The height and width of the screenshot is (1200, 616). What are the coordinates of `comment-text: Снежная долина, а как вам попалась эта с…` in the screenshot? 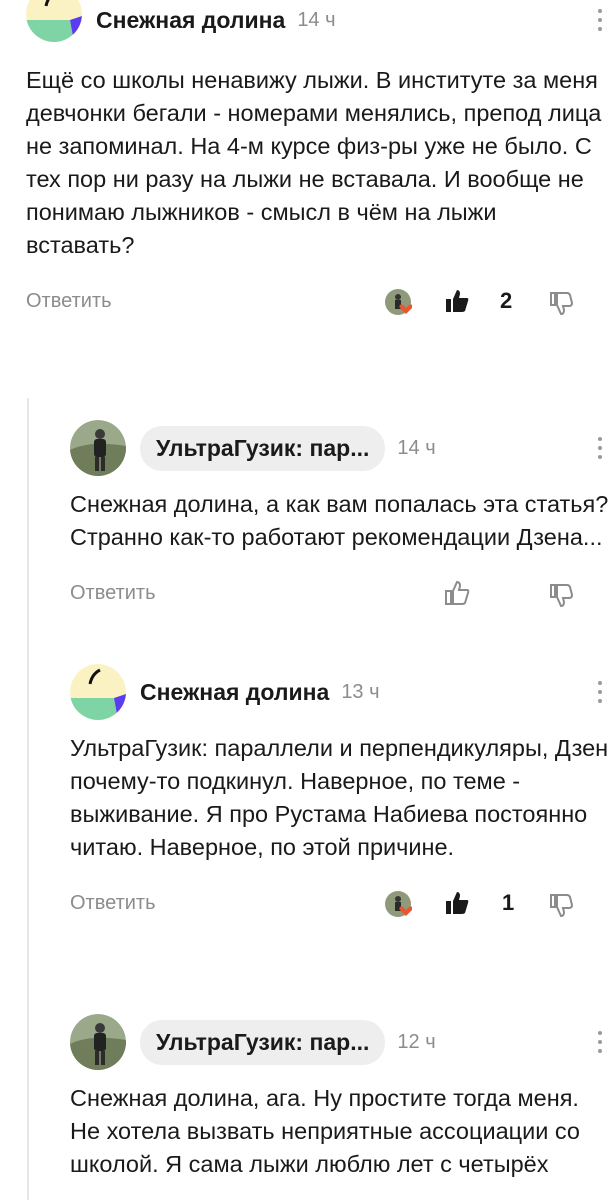 It's located at (339, 520).